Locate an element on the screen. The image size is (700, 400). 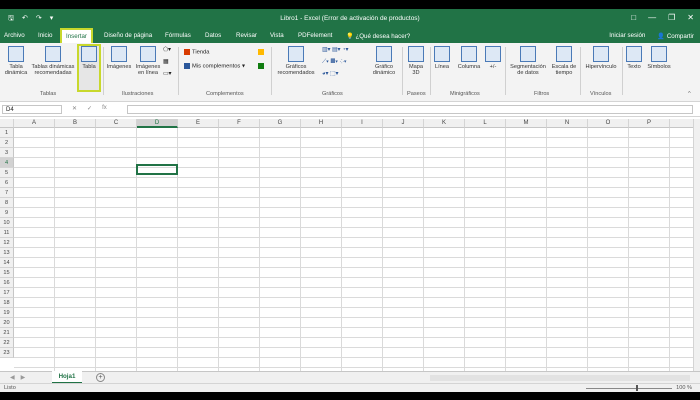
column-header-g: G is located at coordinates (280, 123).